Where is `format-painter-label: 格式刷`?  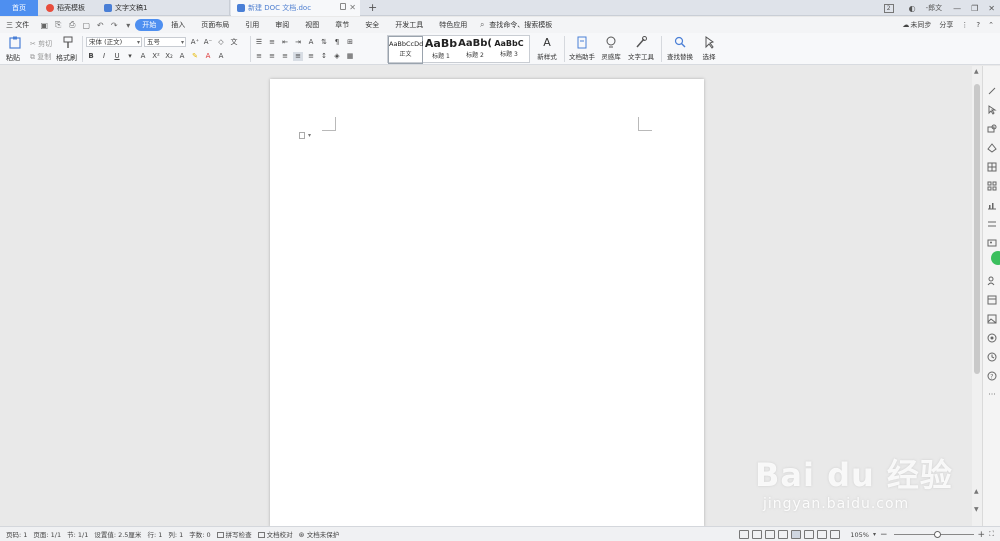 format-painter-label: 格式刷 is located at coordinates (66, 58).